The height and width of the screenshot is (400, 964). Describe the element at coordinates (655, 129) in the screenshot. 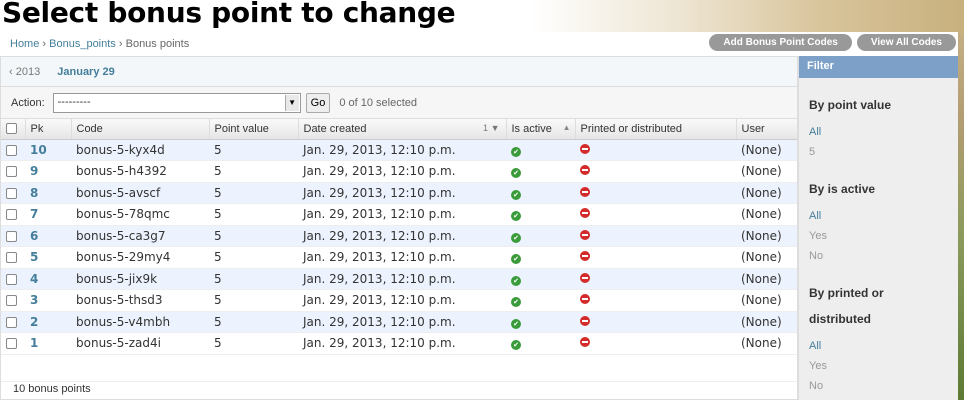

I see `column-header-printed: Printed or distributed` at that location.